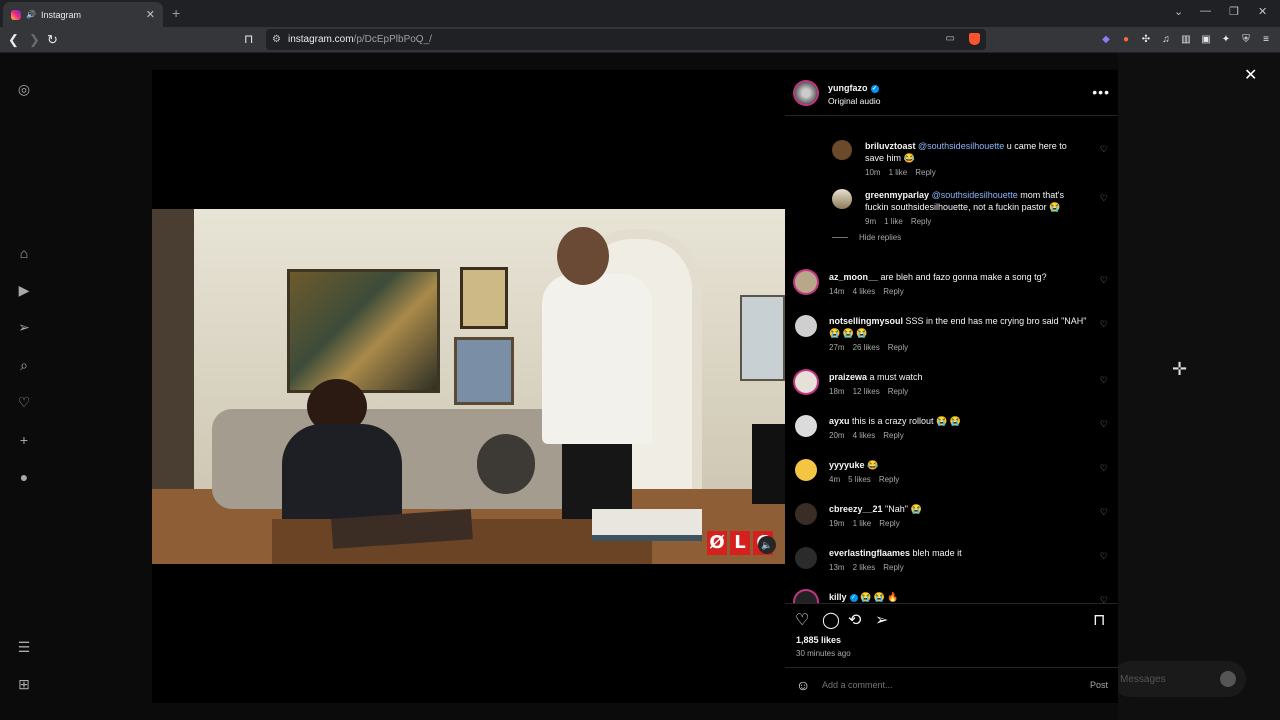  What do you see at coordinates (24, 684) in the screenshot?
I see `apps-grid-icon: ⊞` at bounding box center [24, 684].